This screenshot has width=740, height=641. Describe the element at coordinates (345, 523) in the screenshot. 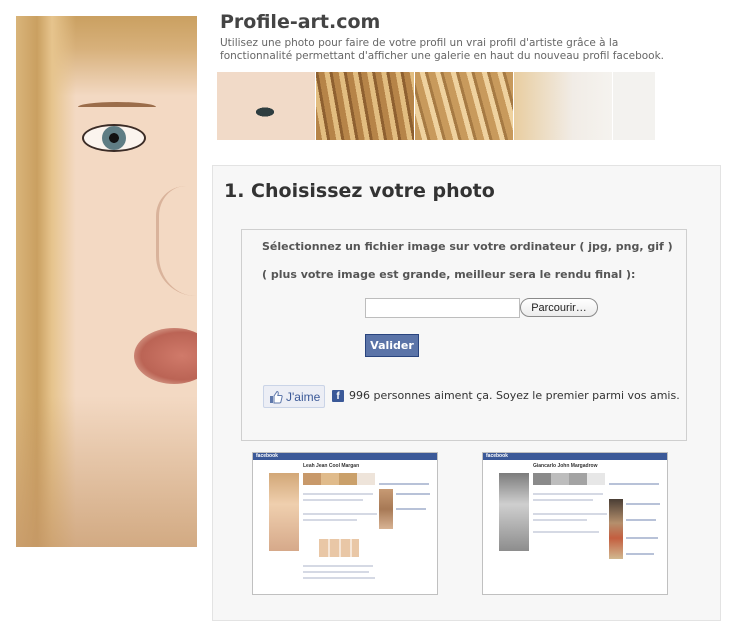

I see `example-profile-screenshot-1: facebook Leah Jean Cool Margan` at that location.